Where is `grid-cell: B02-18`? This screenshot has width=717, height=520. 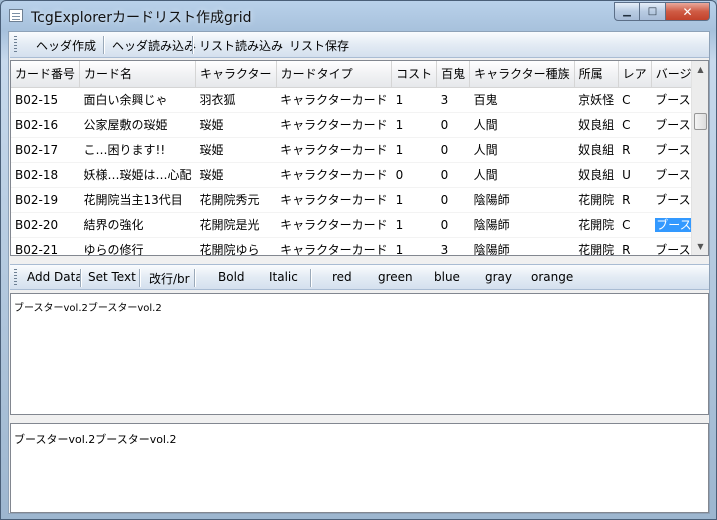
grid-cell: B02-18 is located at coordinates (45, 175).